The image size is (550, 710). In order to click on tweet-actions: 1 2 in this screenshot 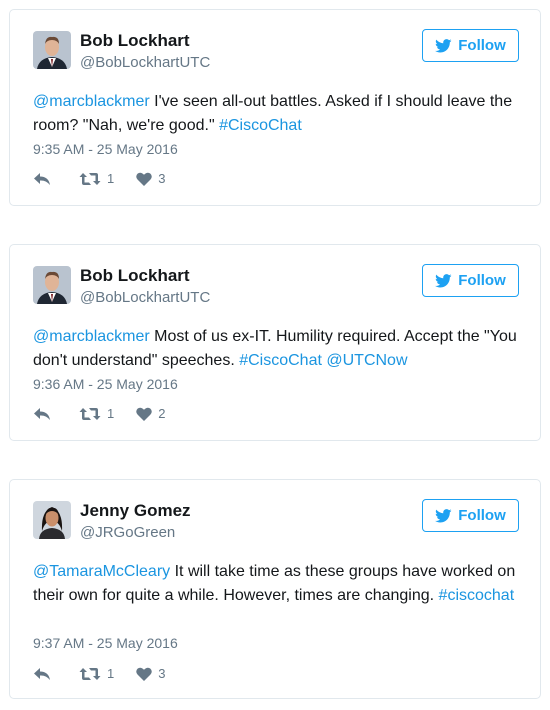, I will do `click(110, 413)`.